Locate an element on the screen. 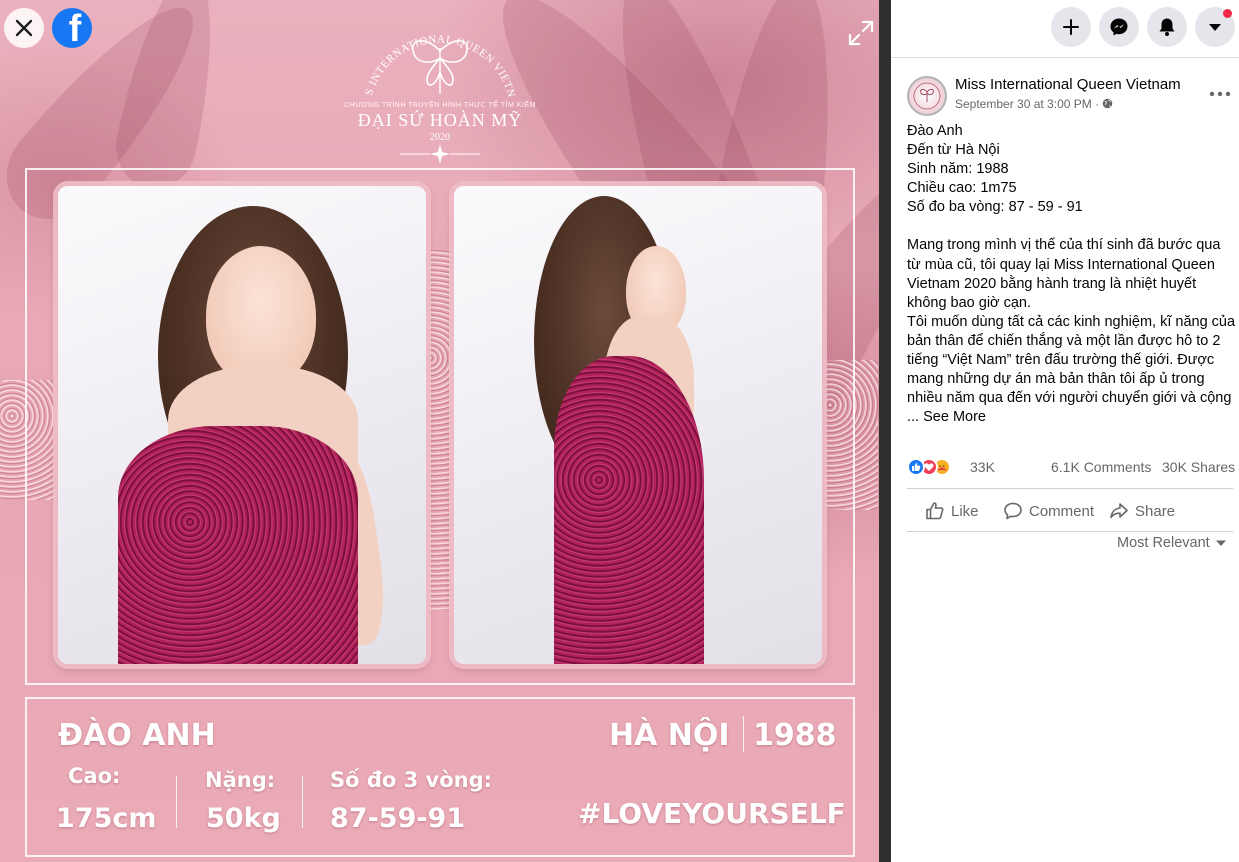  like-button: Like is located at coordinates (952, 511).